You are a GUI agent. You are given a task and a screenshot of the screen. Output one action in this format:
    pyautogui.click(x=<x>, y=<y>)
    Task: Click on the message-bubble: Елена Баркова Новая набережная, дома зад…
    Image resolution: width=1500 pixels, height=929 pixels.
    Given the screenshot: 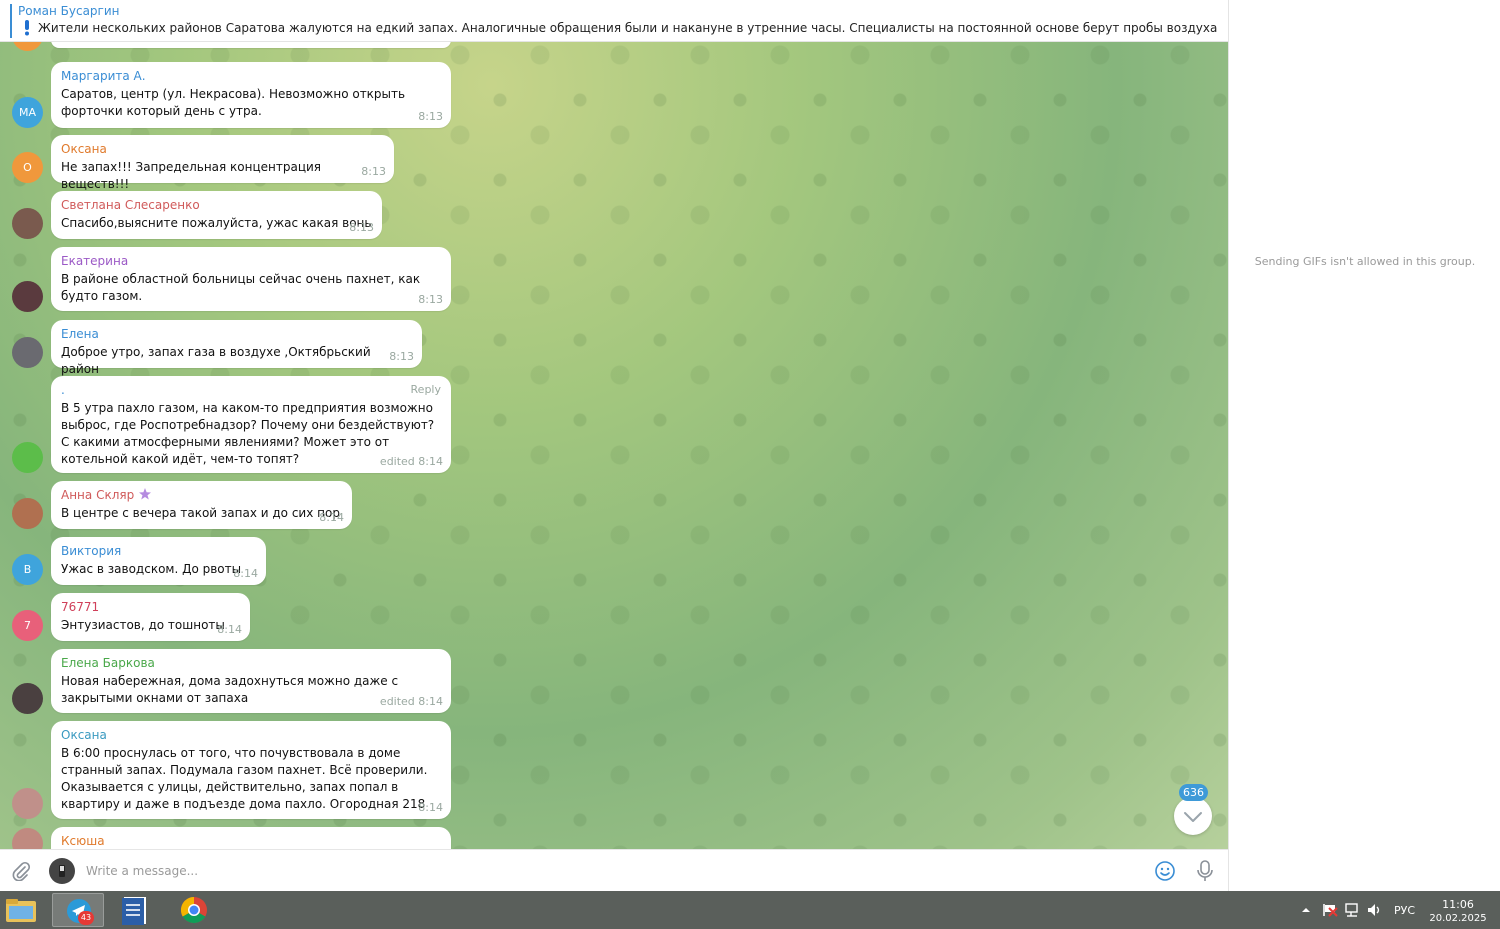 What is the action you would take?
    pyautogui.click(x=251, y=681)
    